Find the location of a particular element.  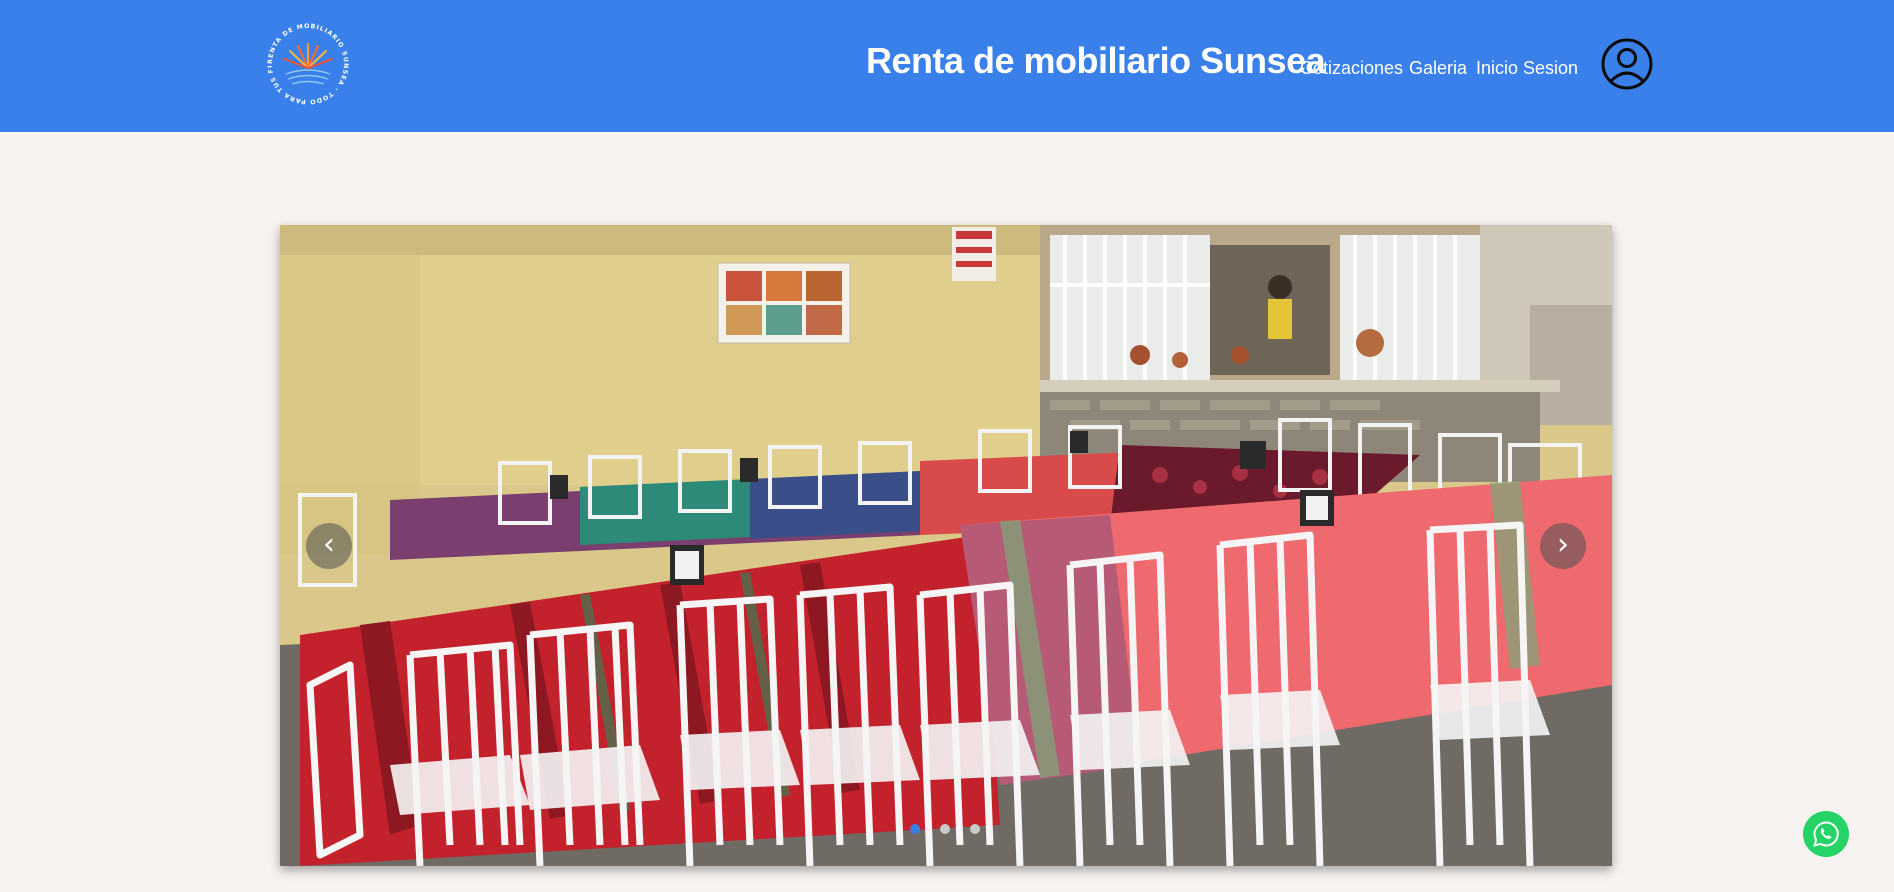

carousel-indicators is located at coordinates (950, 830).